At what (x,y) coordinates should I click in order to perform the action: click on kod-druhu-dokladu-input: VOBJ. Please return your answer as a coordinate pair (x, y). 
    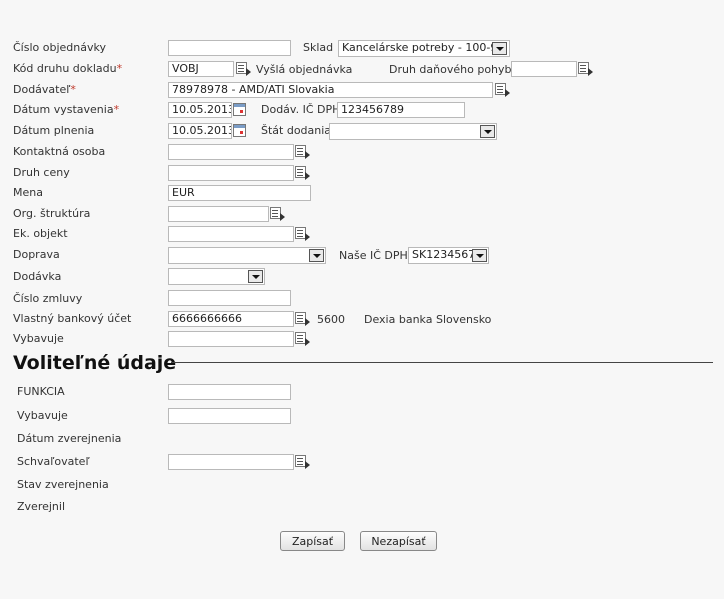
    Looking at the image, I should click on (201, 69).